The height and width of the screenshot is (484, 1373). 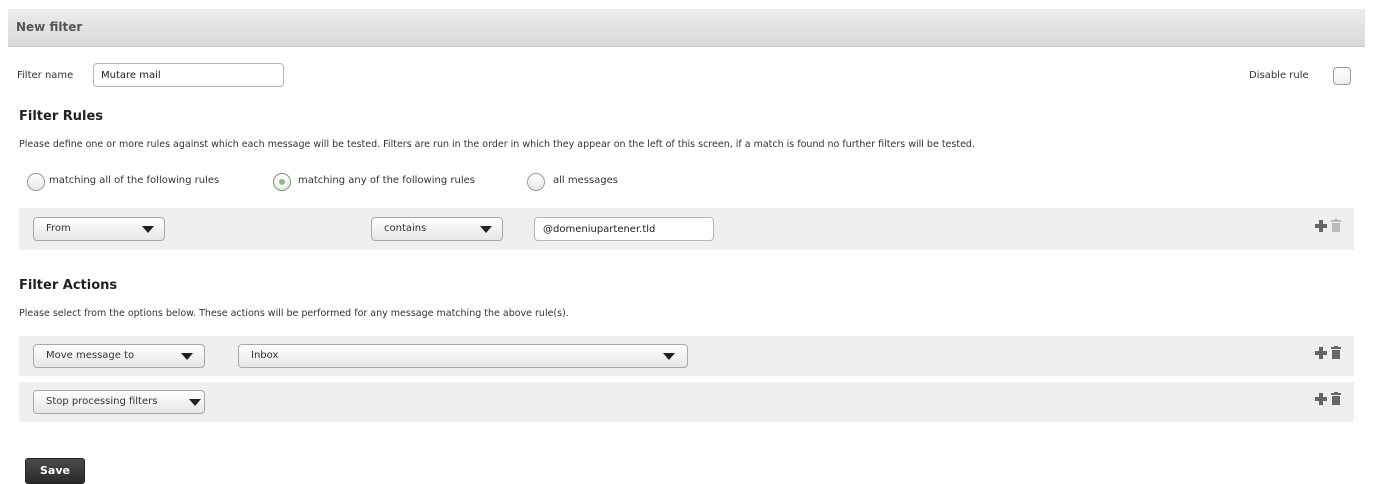 What do you see at coordinates (1279, 75) in the screenshot?
I see `disable-rule-label: Disable rule` at bounding box center [1279, 75].